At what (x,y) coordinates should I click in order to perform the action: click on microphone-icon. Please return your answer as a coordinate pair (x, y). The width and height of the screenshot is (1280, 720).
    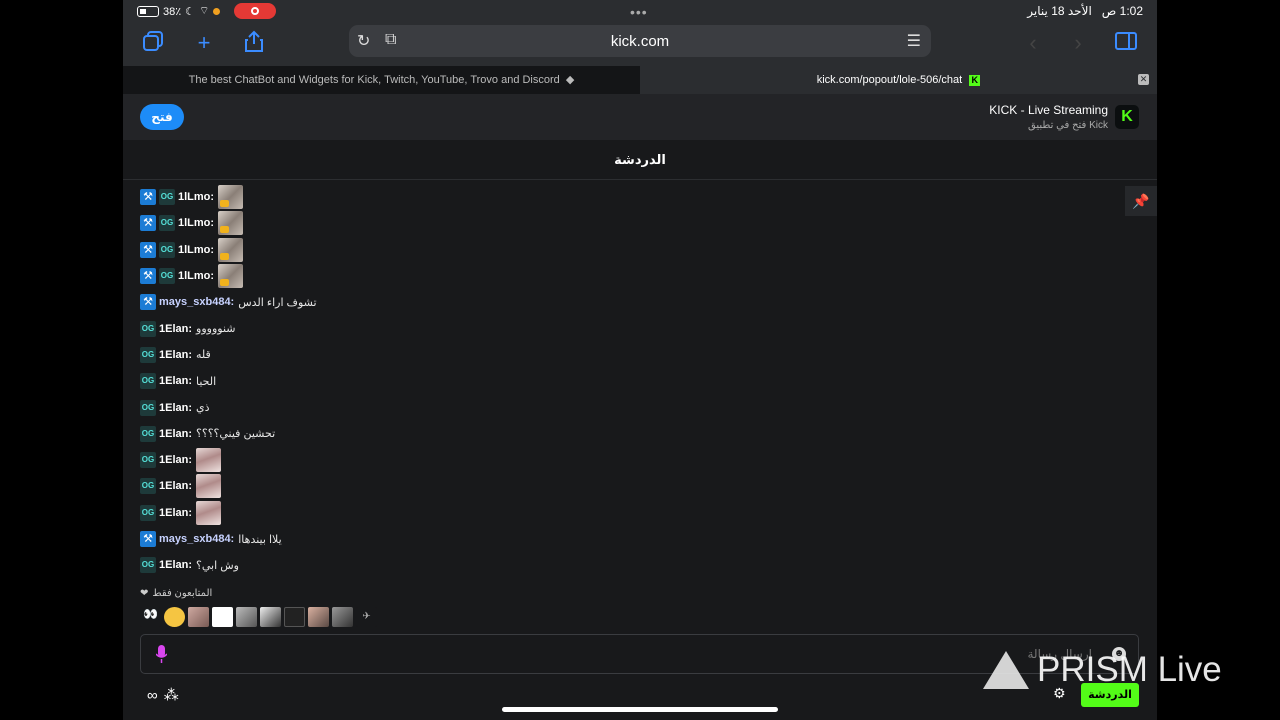
    Looking at the image, I should click on (161, 654).